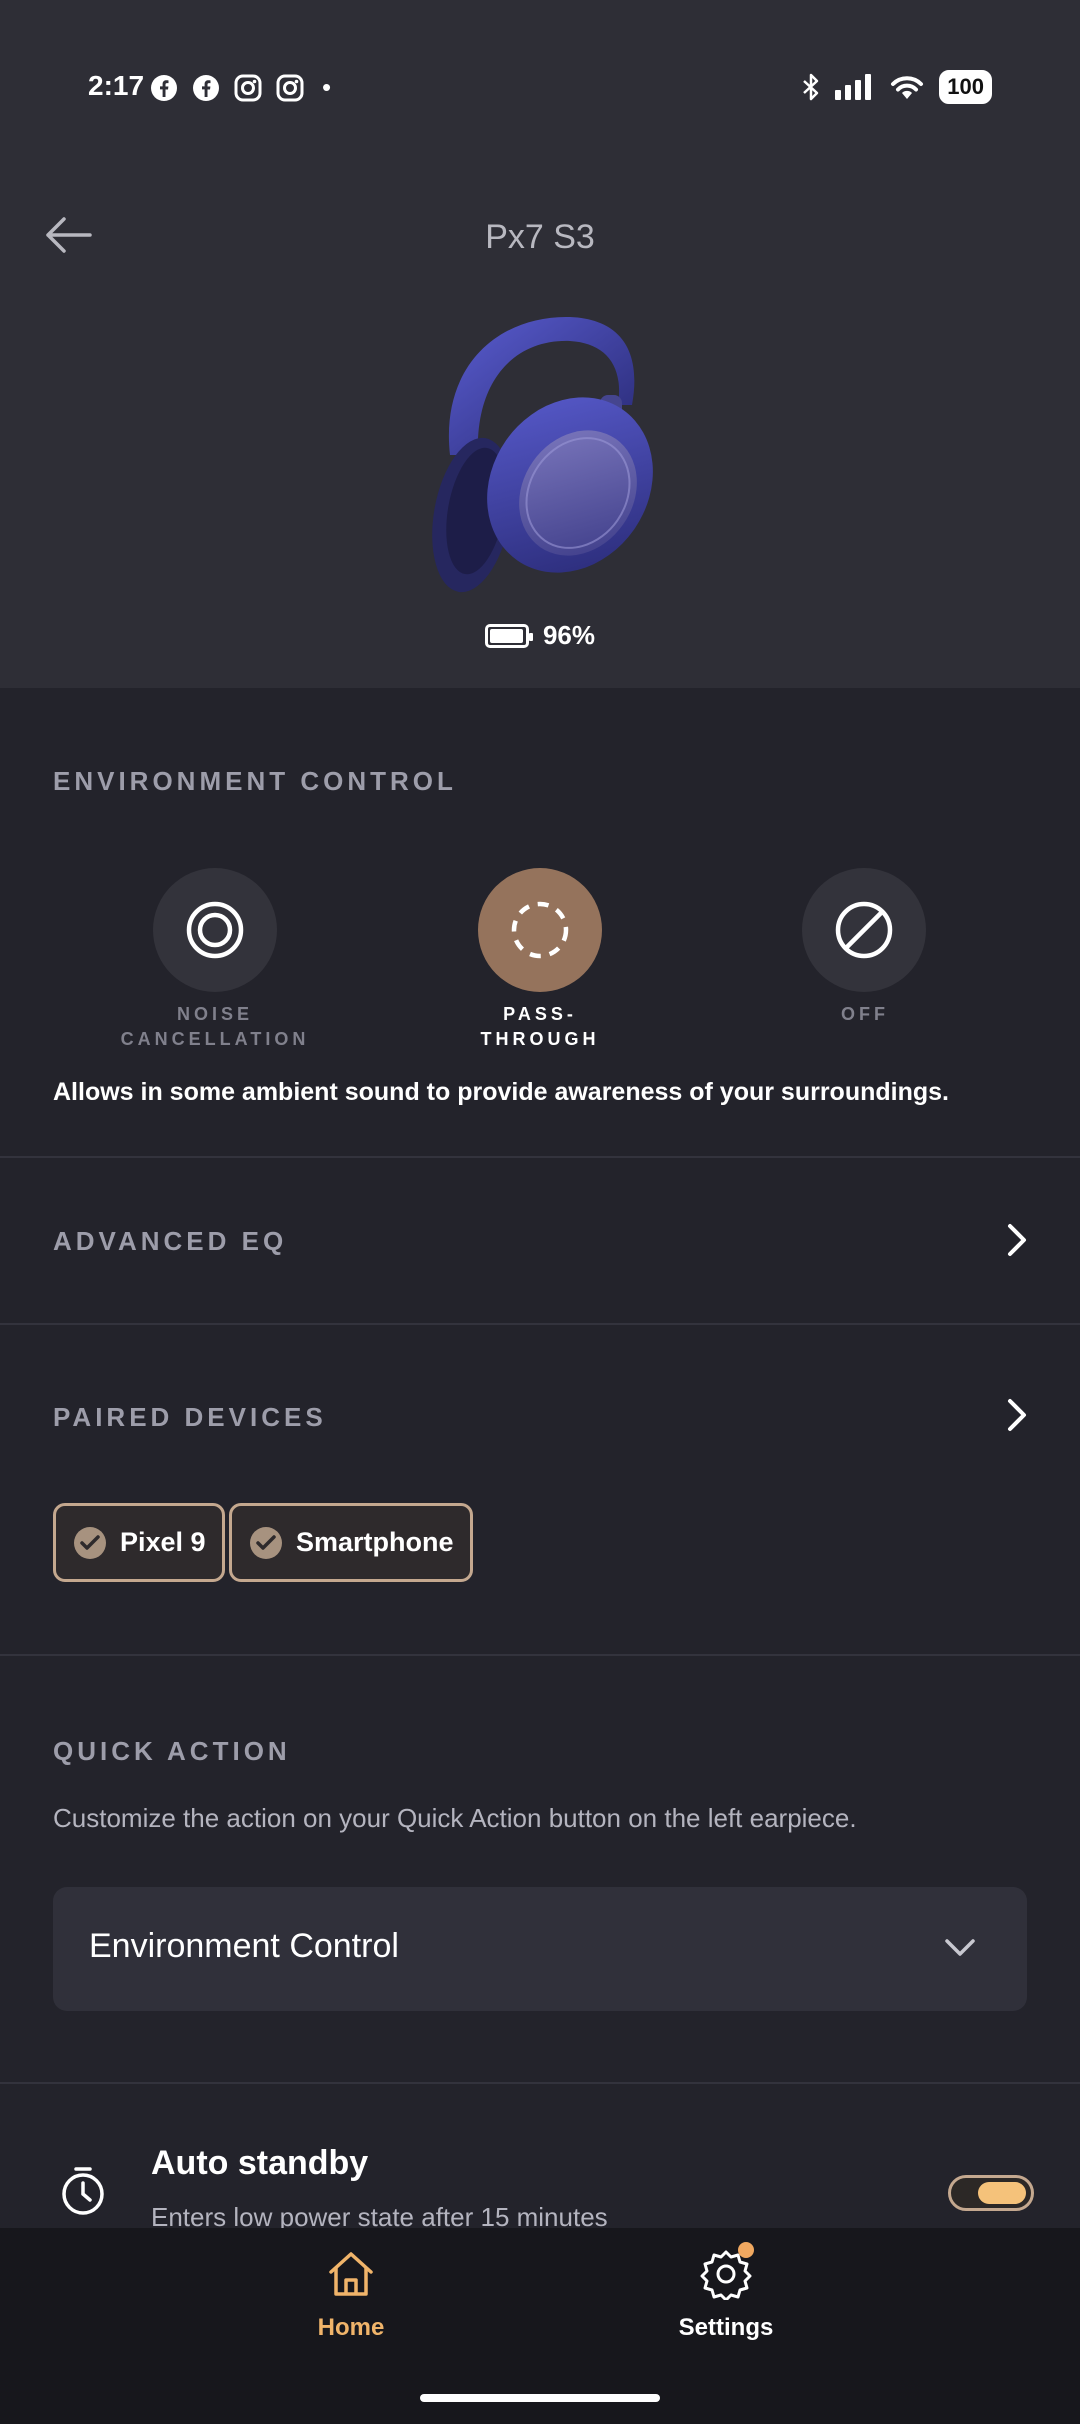  I want to click on off-button, so click(864, 930).